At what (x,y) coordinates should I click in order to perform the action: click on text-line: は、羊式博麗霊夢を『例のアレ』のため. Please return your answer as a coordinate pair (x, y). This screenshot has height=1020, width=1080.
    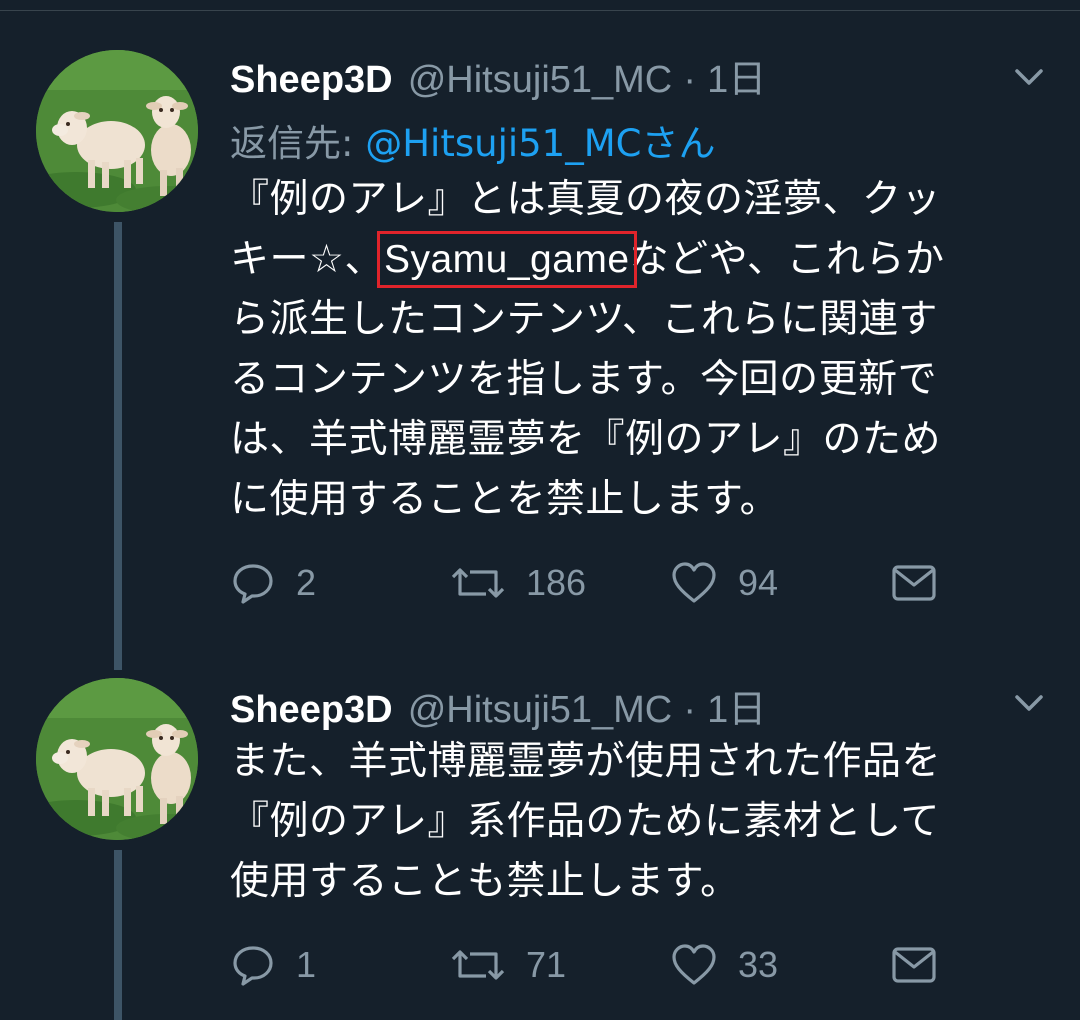
    Looking at the image, I should click on (586, 439).